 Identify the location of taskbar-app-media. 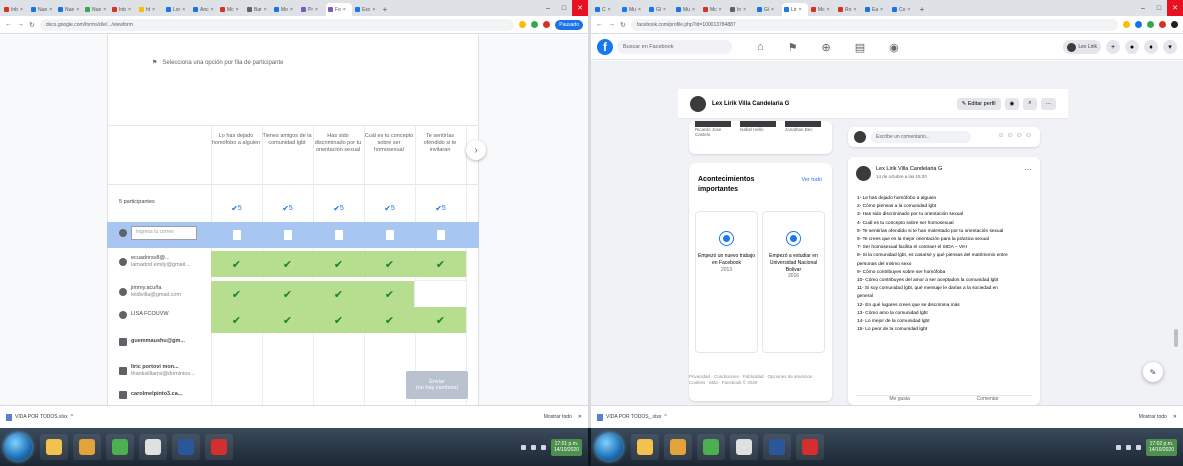
(153, 447).